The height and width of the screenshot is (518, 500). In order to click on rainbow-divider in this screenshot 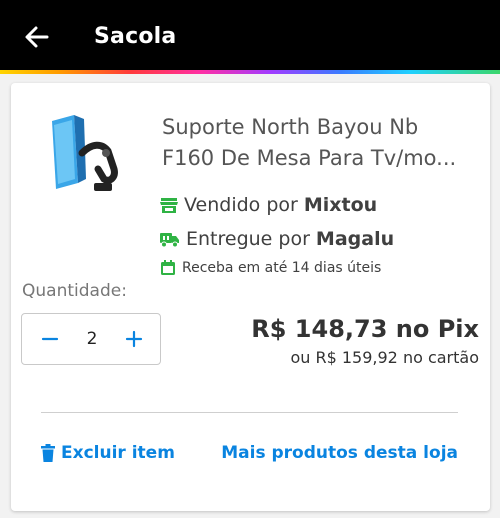, I will do `click(250, 72)`.